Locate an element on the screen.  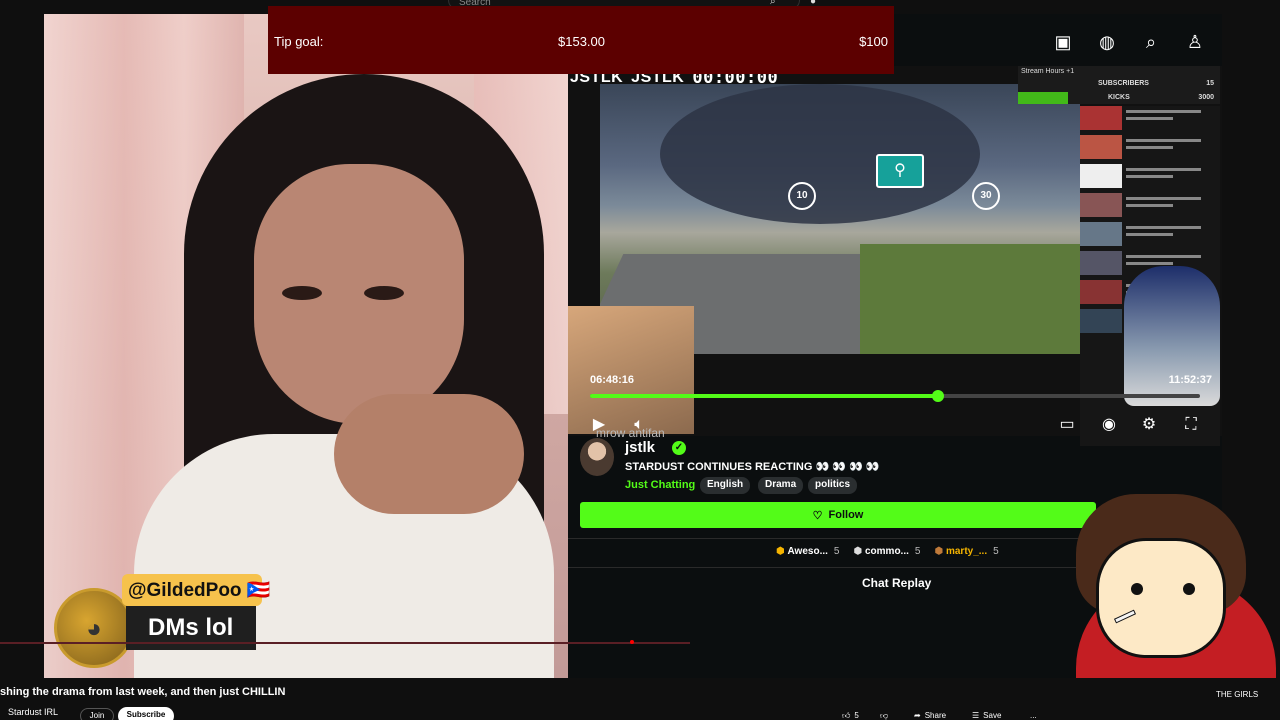
save-button: ☰ Save is located at coordinates (986, 714).